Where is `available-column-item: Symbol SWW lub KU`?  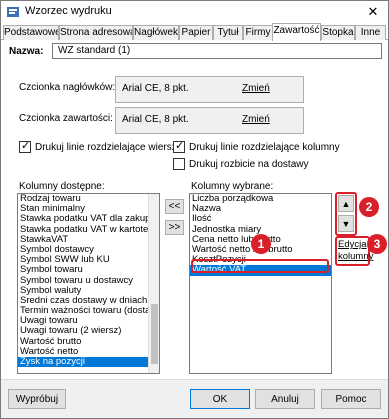 available-column-item: Symbol SWW lub KU is located at coordinates (88, 260).